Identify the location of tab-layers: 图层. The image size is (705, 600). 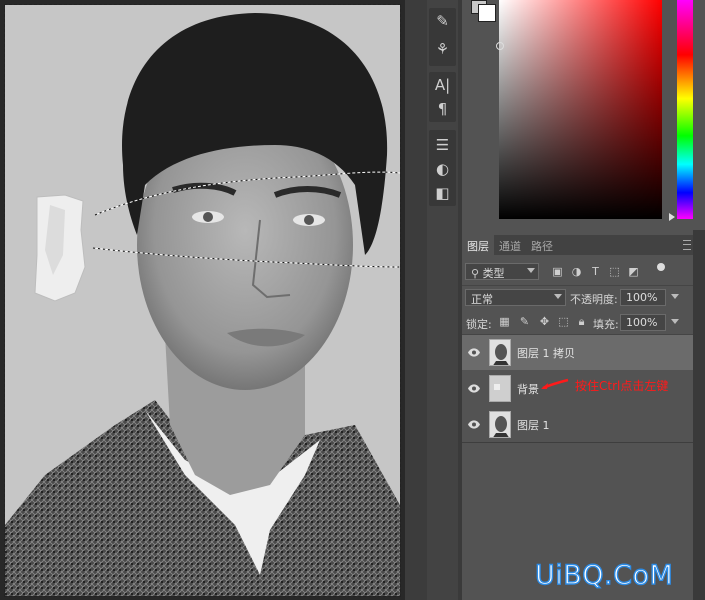
(478, 245).